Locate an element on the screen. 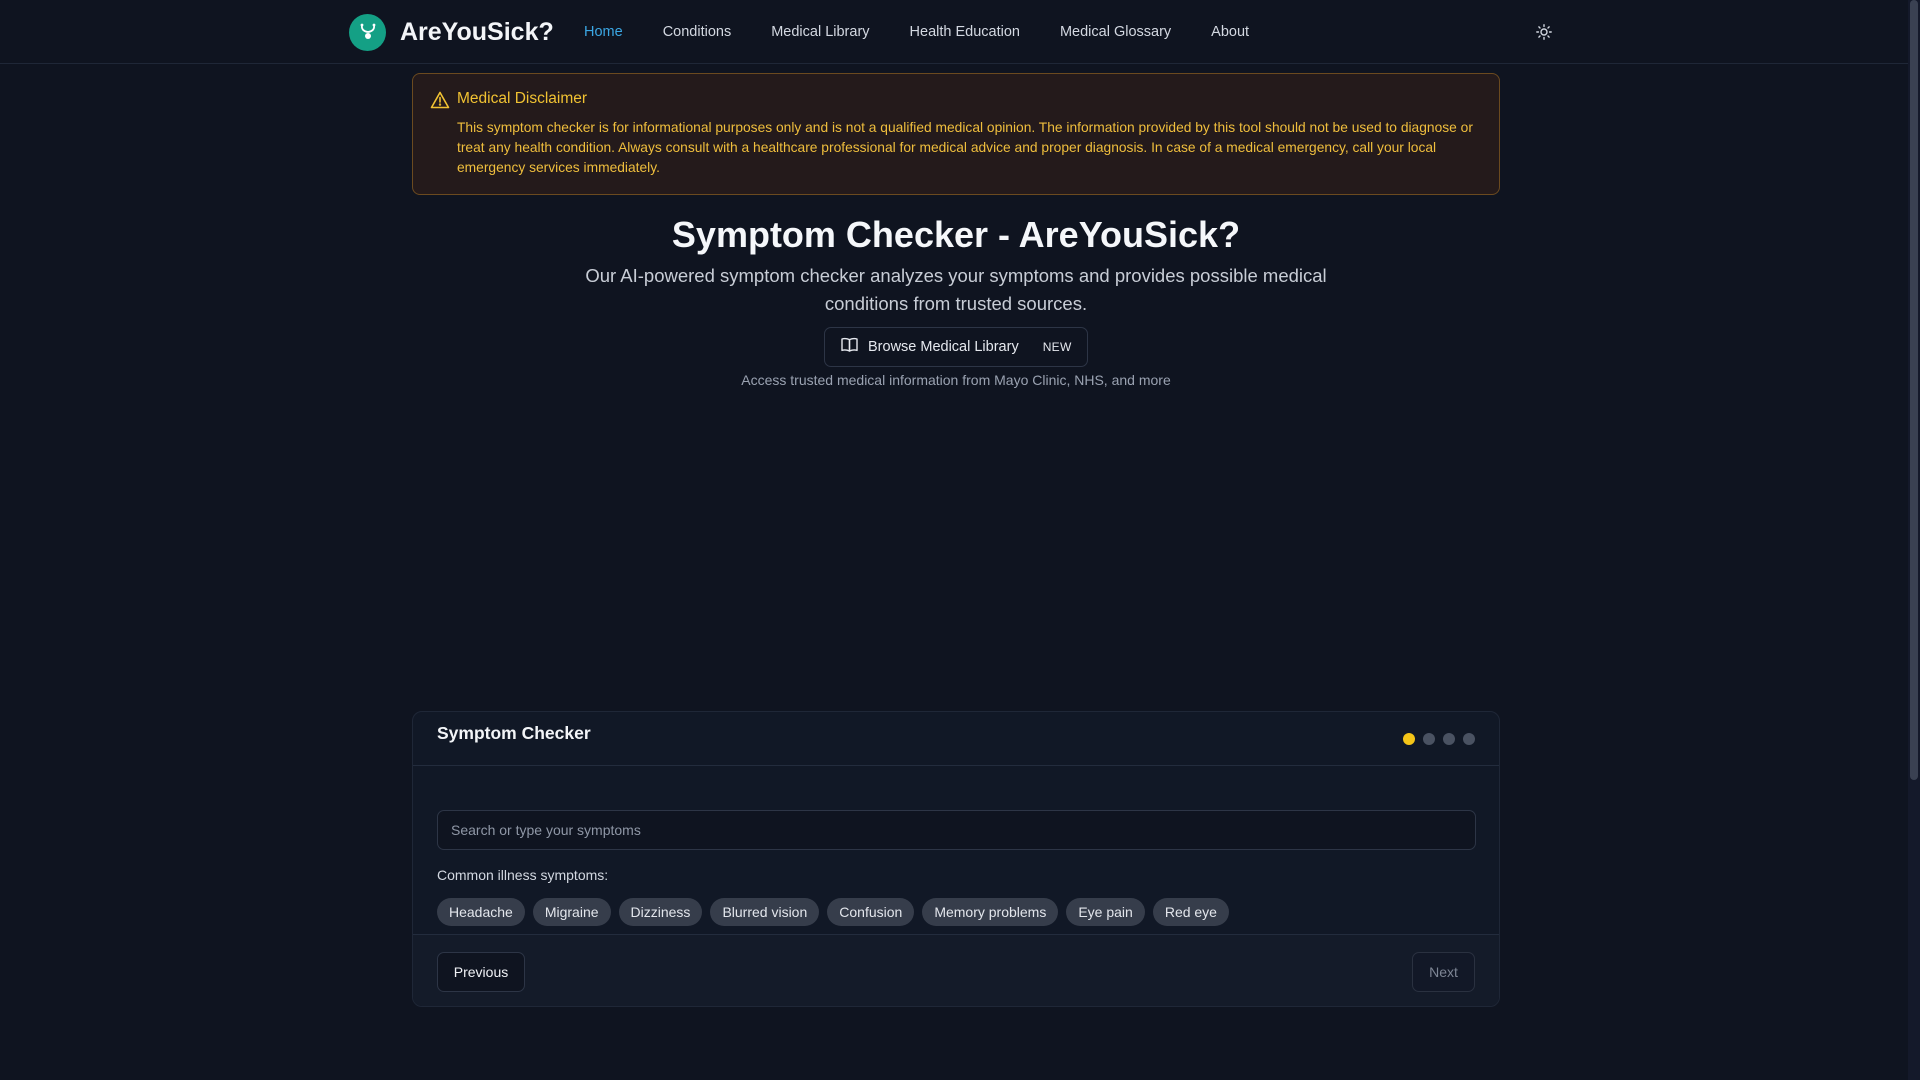  step-indicator is located at coordinates (1439, 739).